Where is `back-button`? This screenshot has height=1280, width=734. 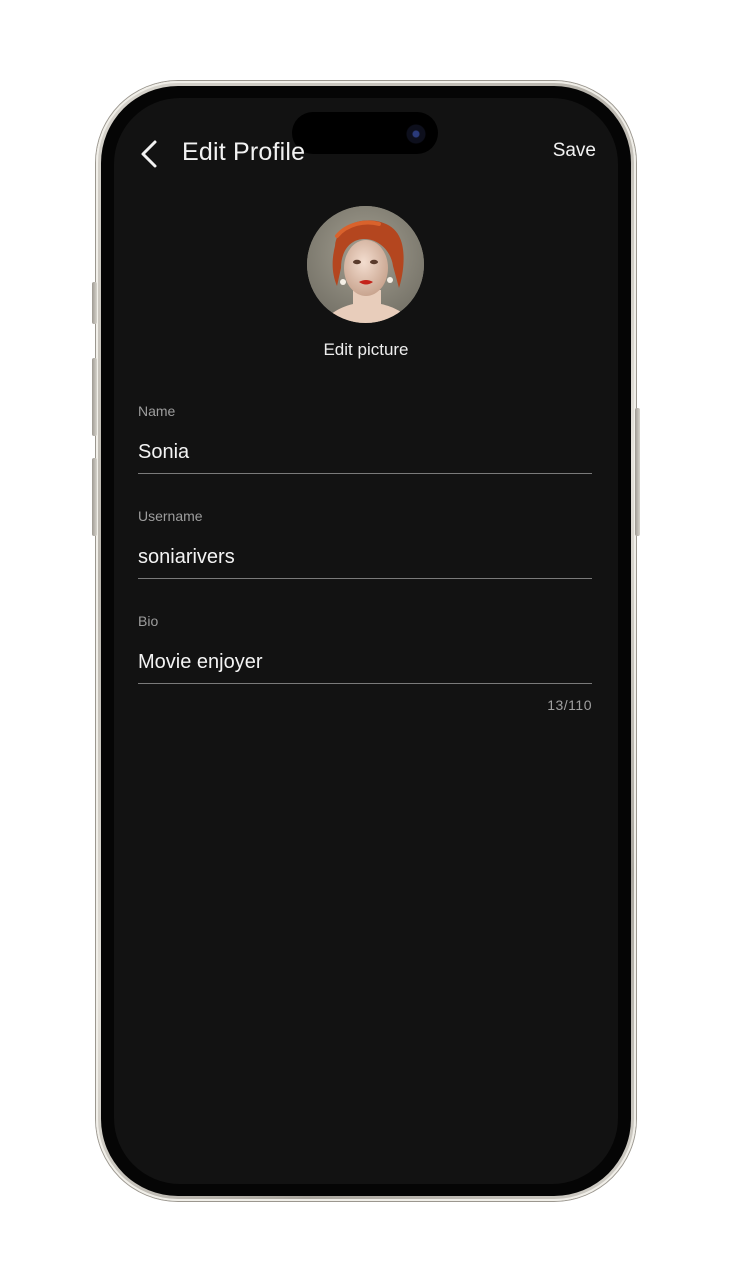 back-button is located at coordinates (149, 154).